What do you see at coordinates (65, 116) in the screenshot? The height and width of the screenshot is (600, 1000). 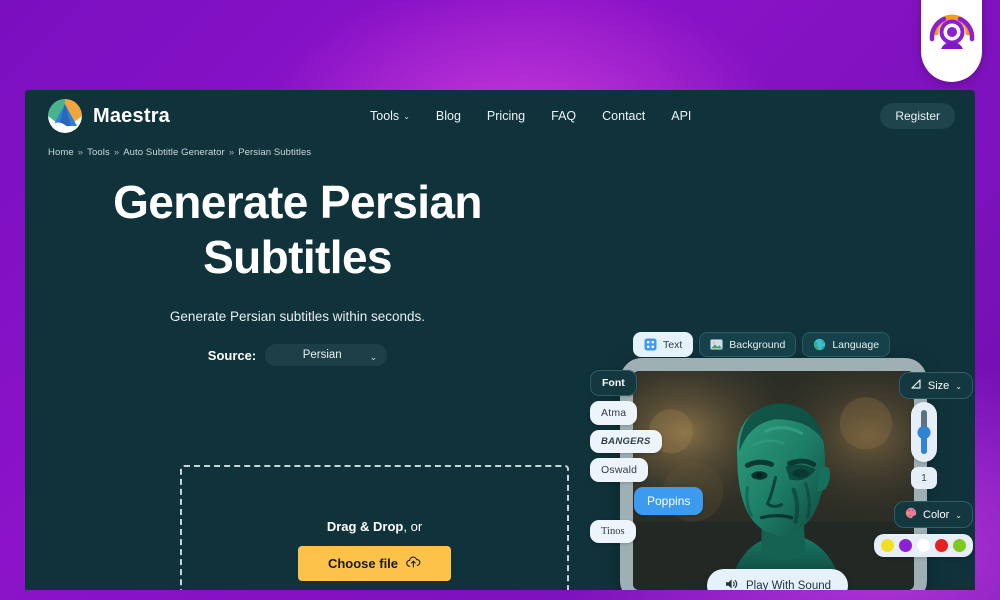 I see `maestra-mountain-logo-icon` at bounding box center [65, 116].